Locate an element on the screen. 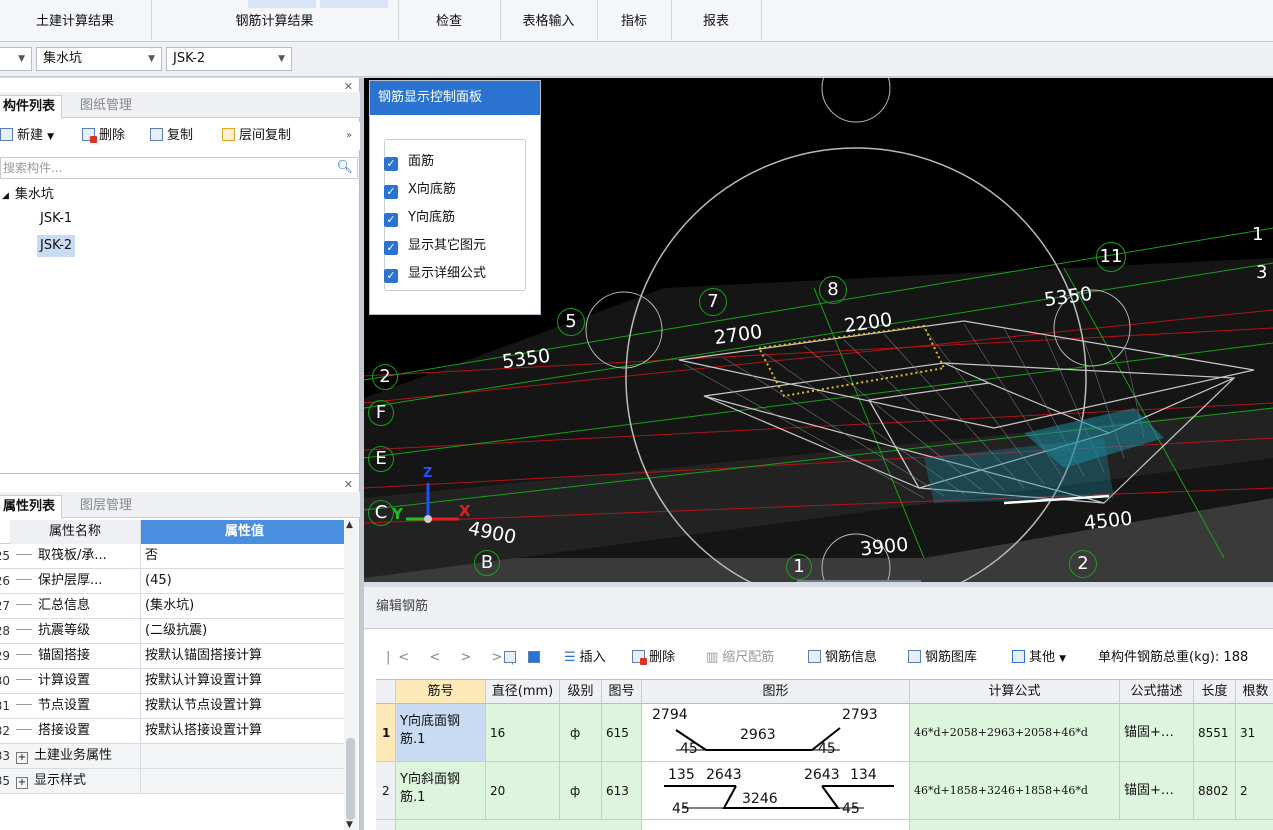  property-row: 35+显示样式 is located at coordinates (172, 781).